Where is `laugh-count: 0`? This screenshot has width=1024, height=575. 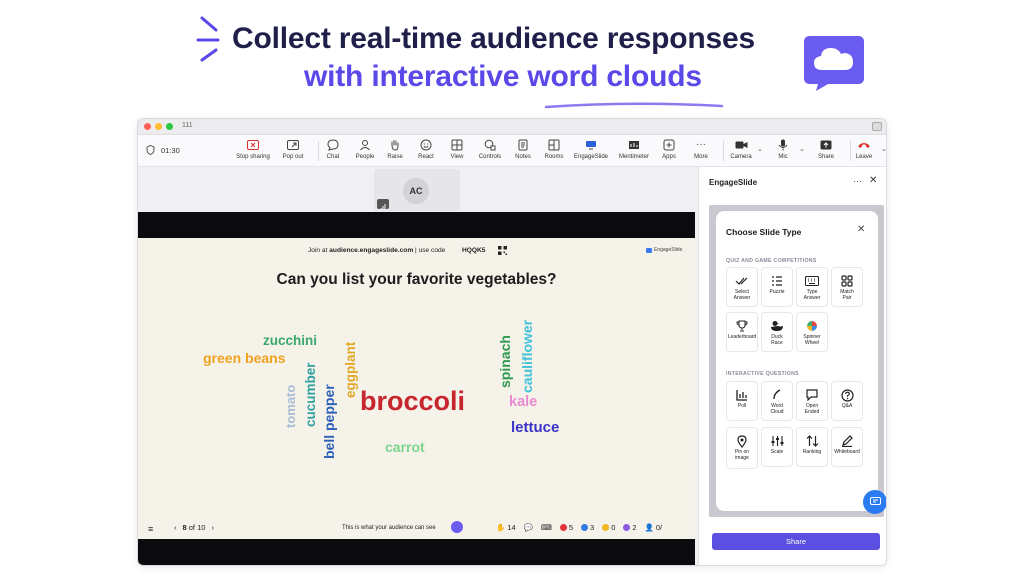 laugh-count: 0 is located at coordinates (613, 527).